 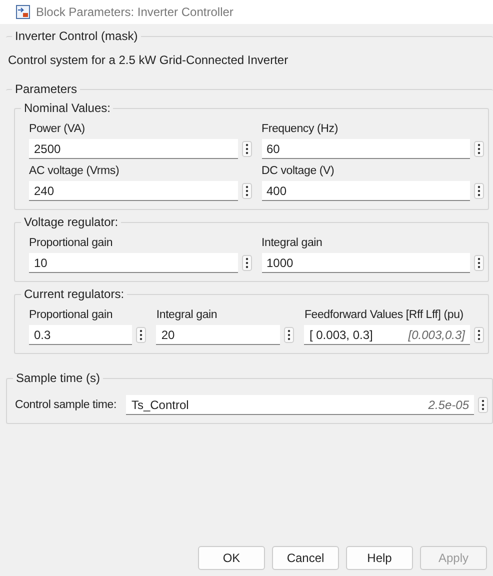 I want to click on dialog-button: Help, so click(x=379, y=558).